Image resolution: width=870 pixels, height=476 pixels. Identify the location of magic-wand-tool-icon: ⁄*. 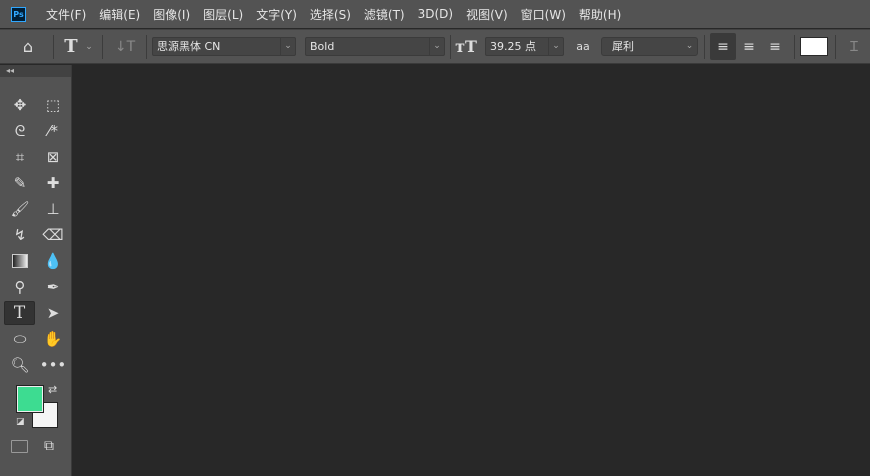
(53, 131).